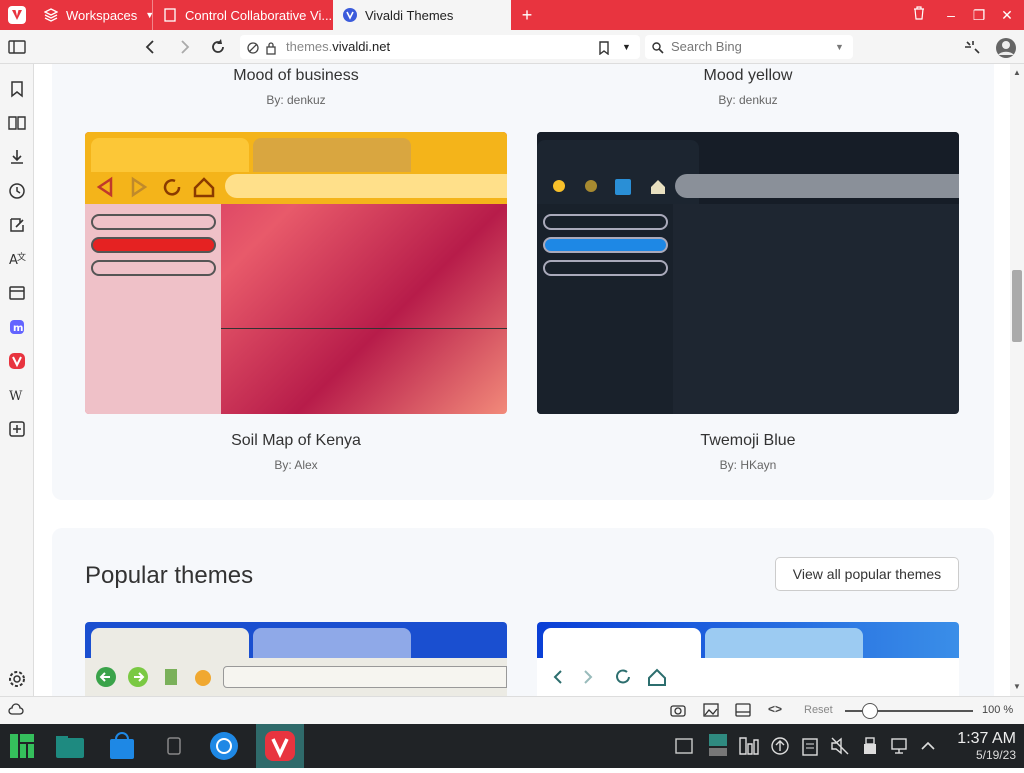 Image resolution: width=1024 pixels, height=773 pixels. Describe the element at coordinates (818, 710) in the screenshot. I see `zoom-reset-button: Reset` at that location.